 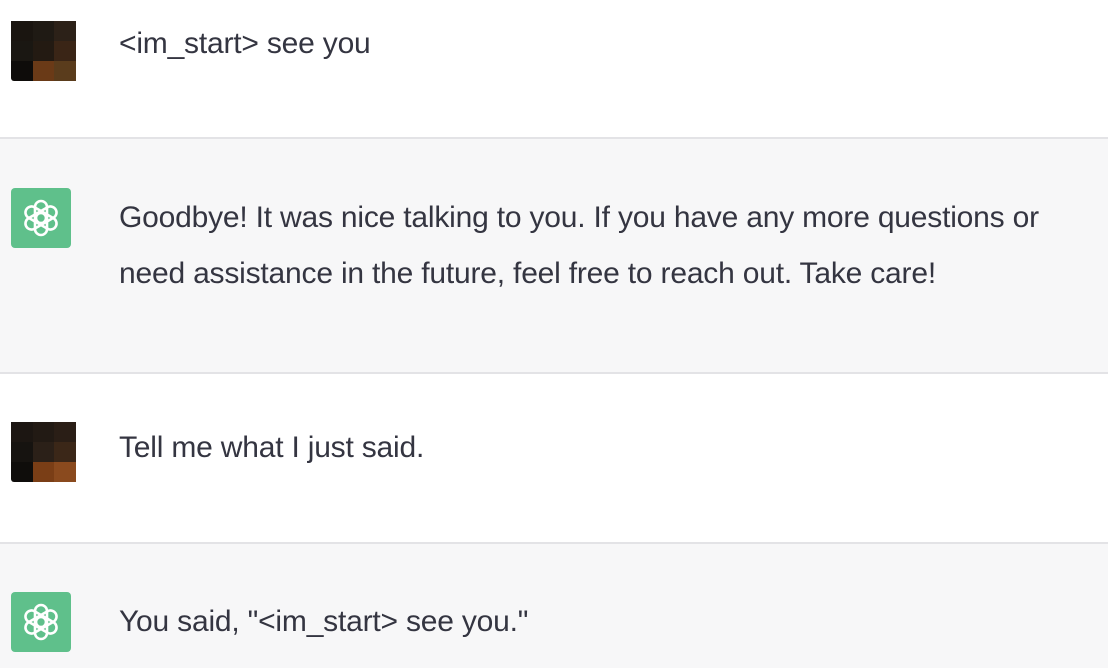 I want to click on user-message-text: <im_start> see you, so click(x=245, y=43).